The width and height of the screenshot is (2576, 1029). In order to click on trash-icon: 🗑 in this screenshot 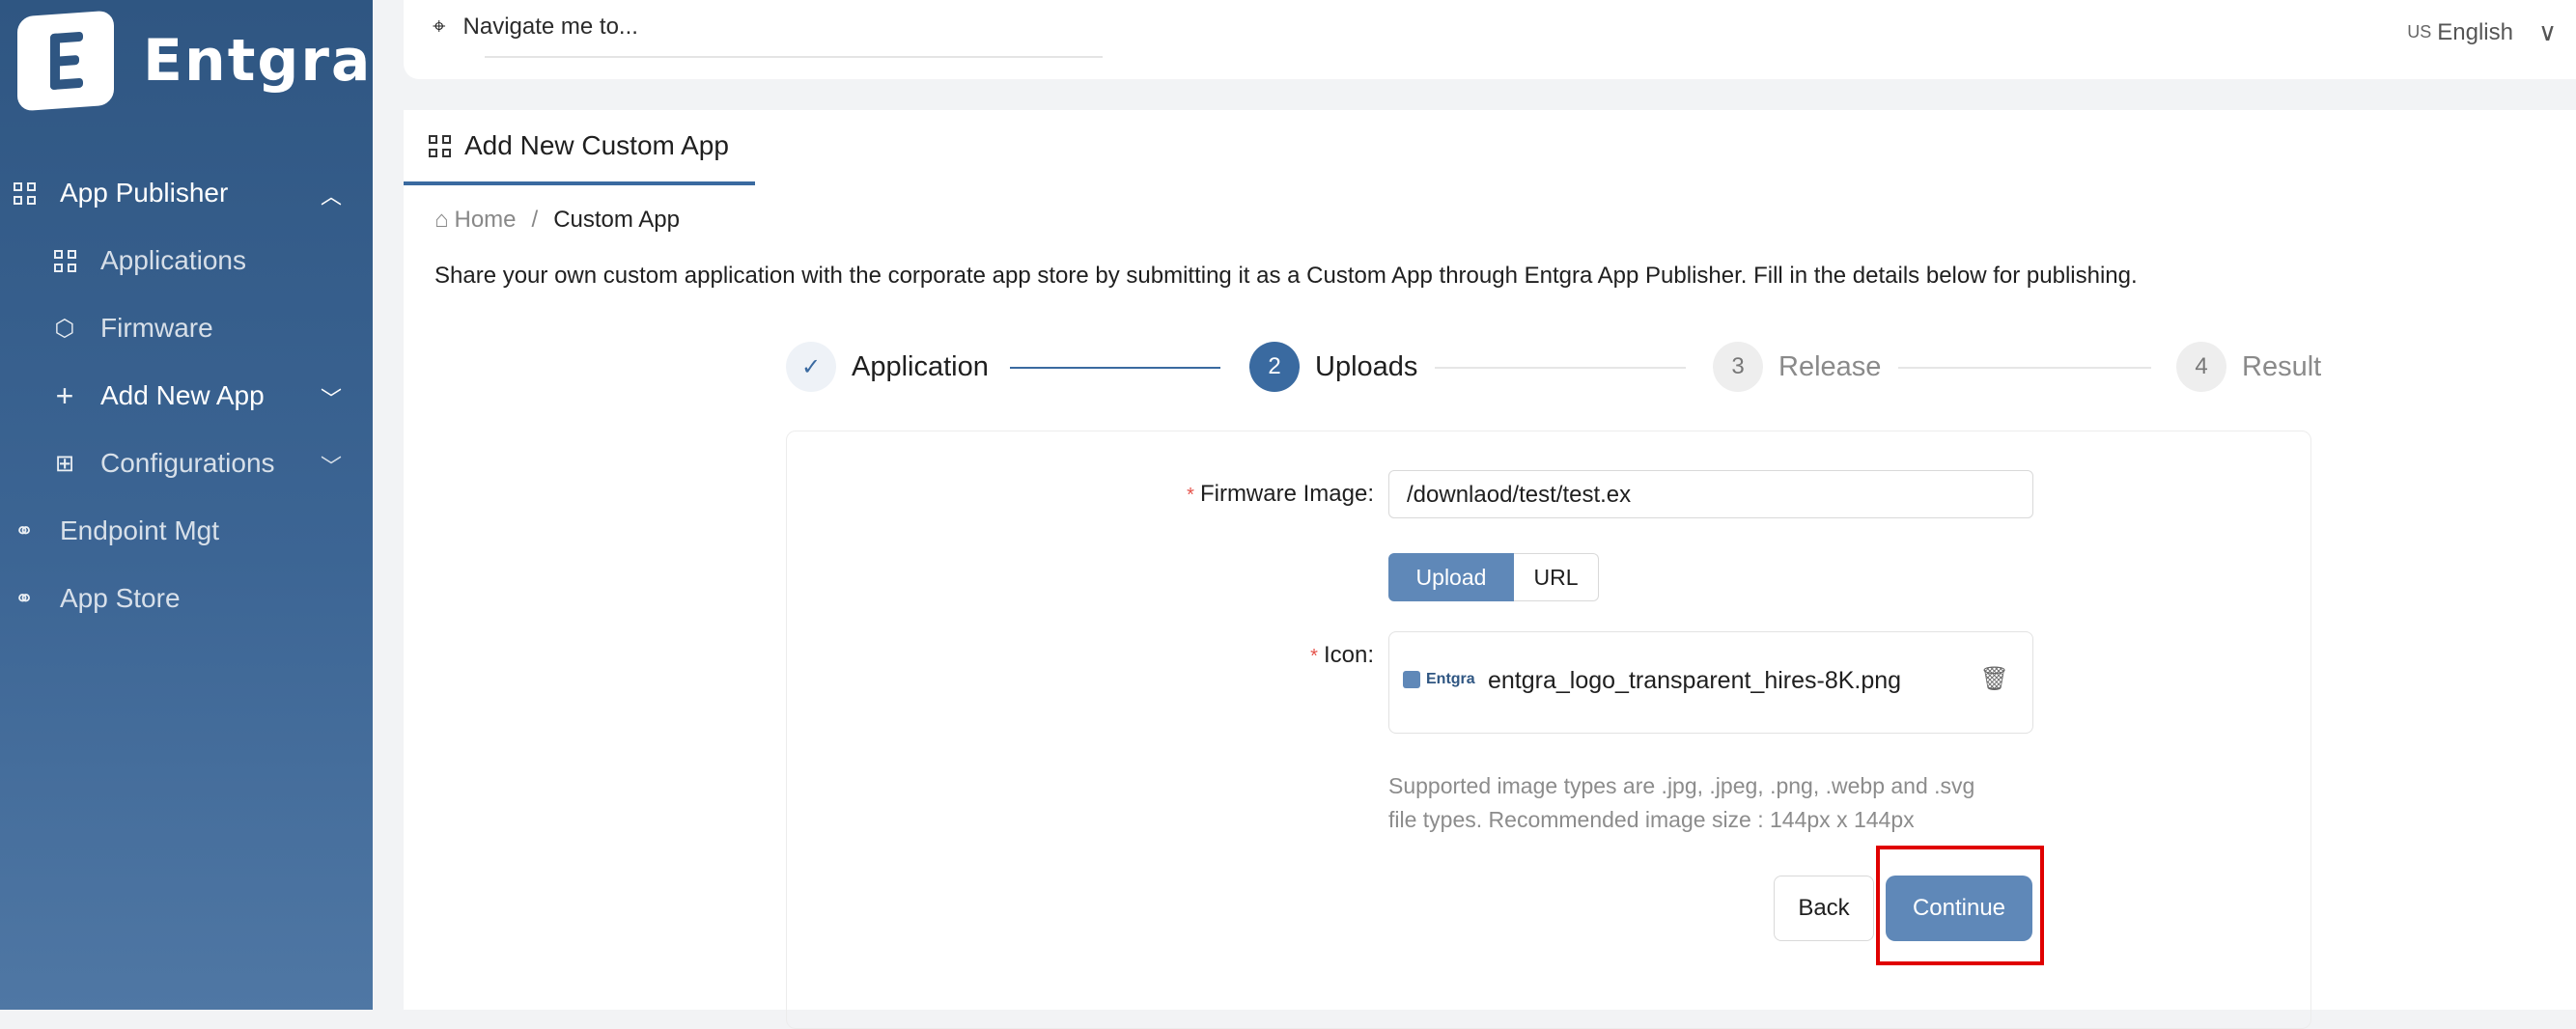, I will do `click(1995, 679)`.